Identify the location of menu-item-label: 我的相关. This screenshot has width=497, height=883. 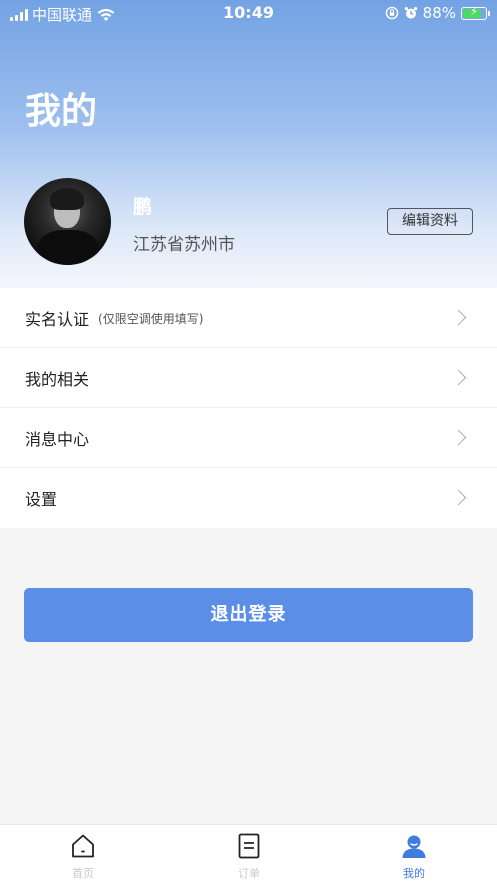
(57, 379).